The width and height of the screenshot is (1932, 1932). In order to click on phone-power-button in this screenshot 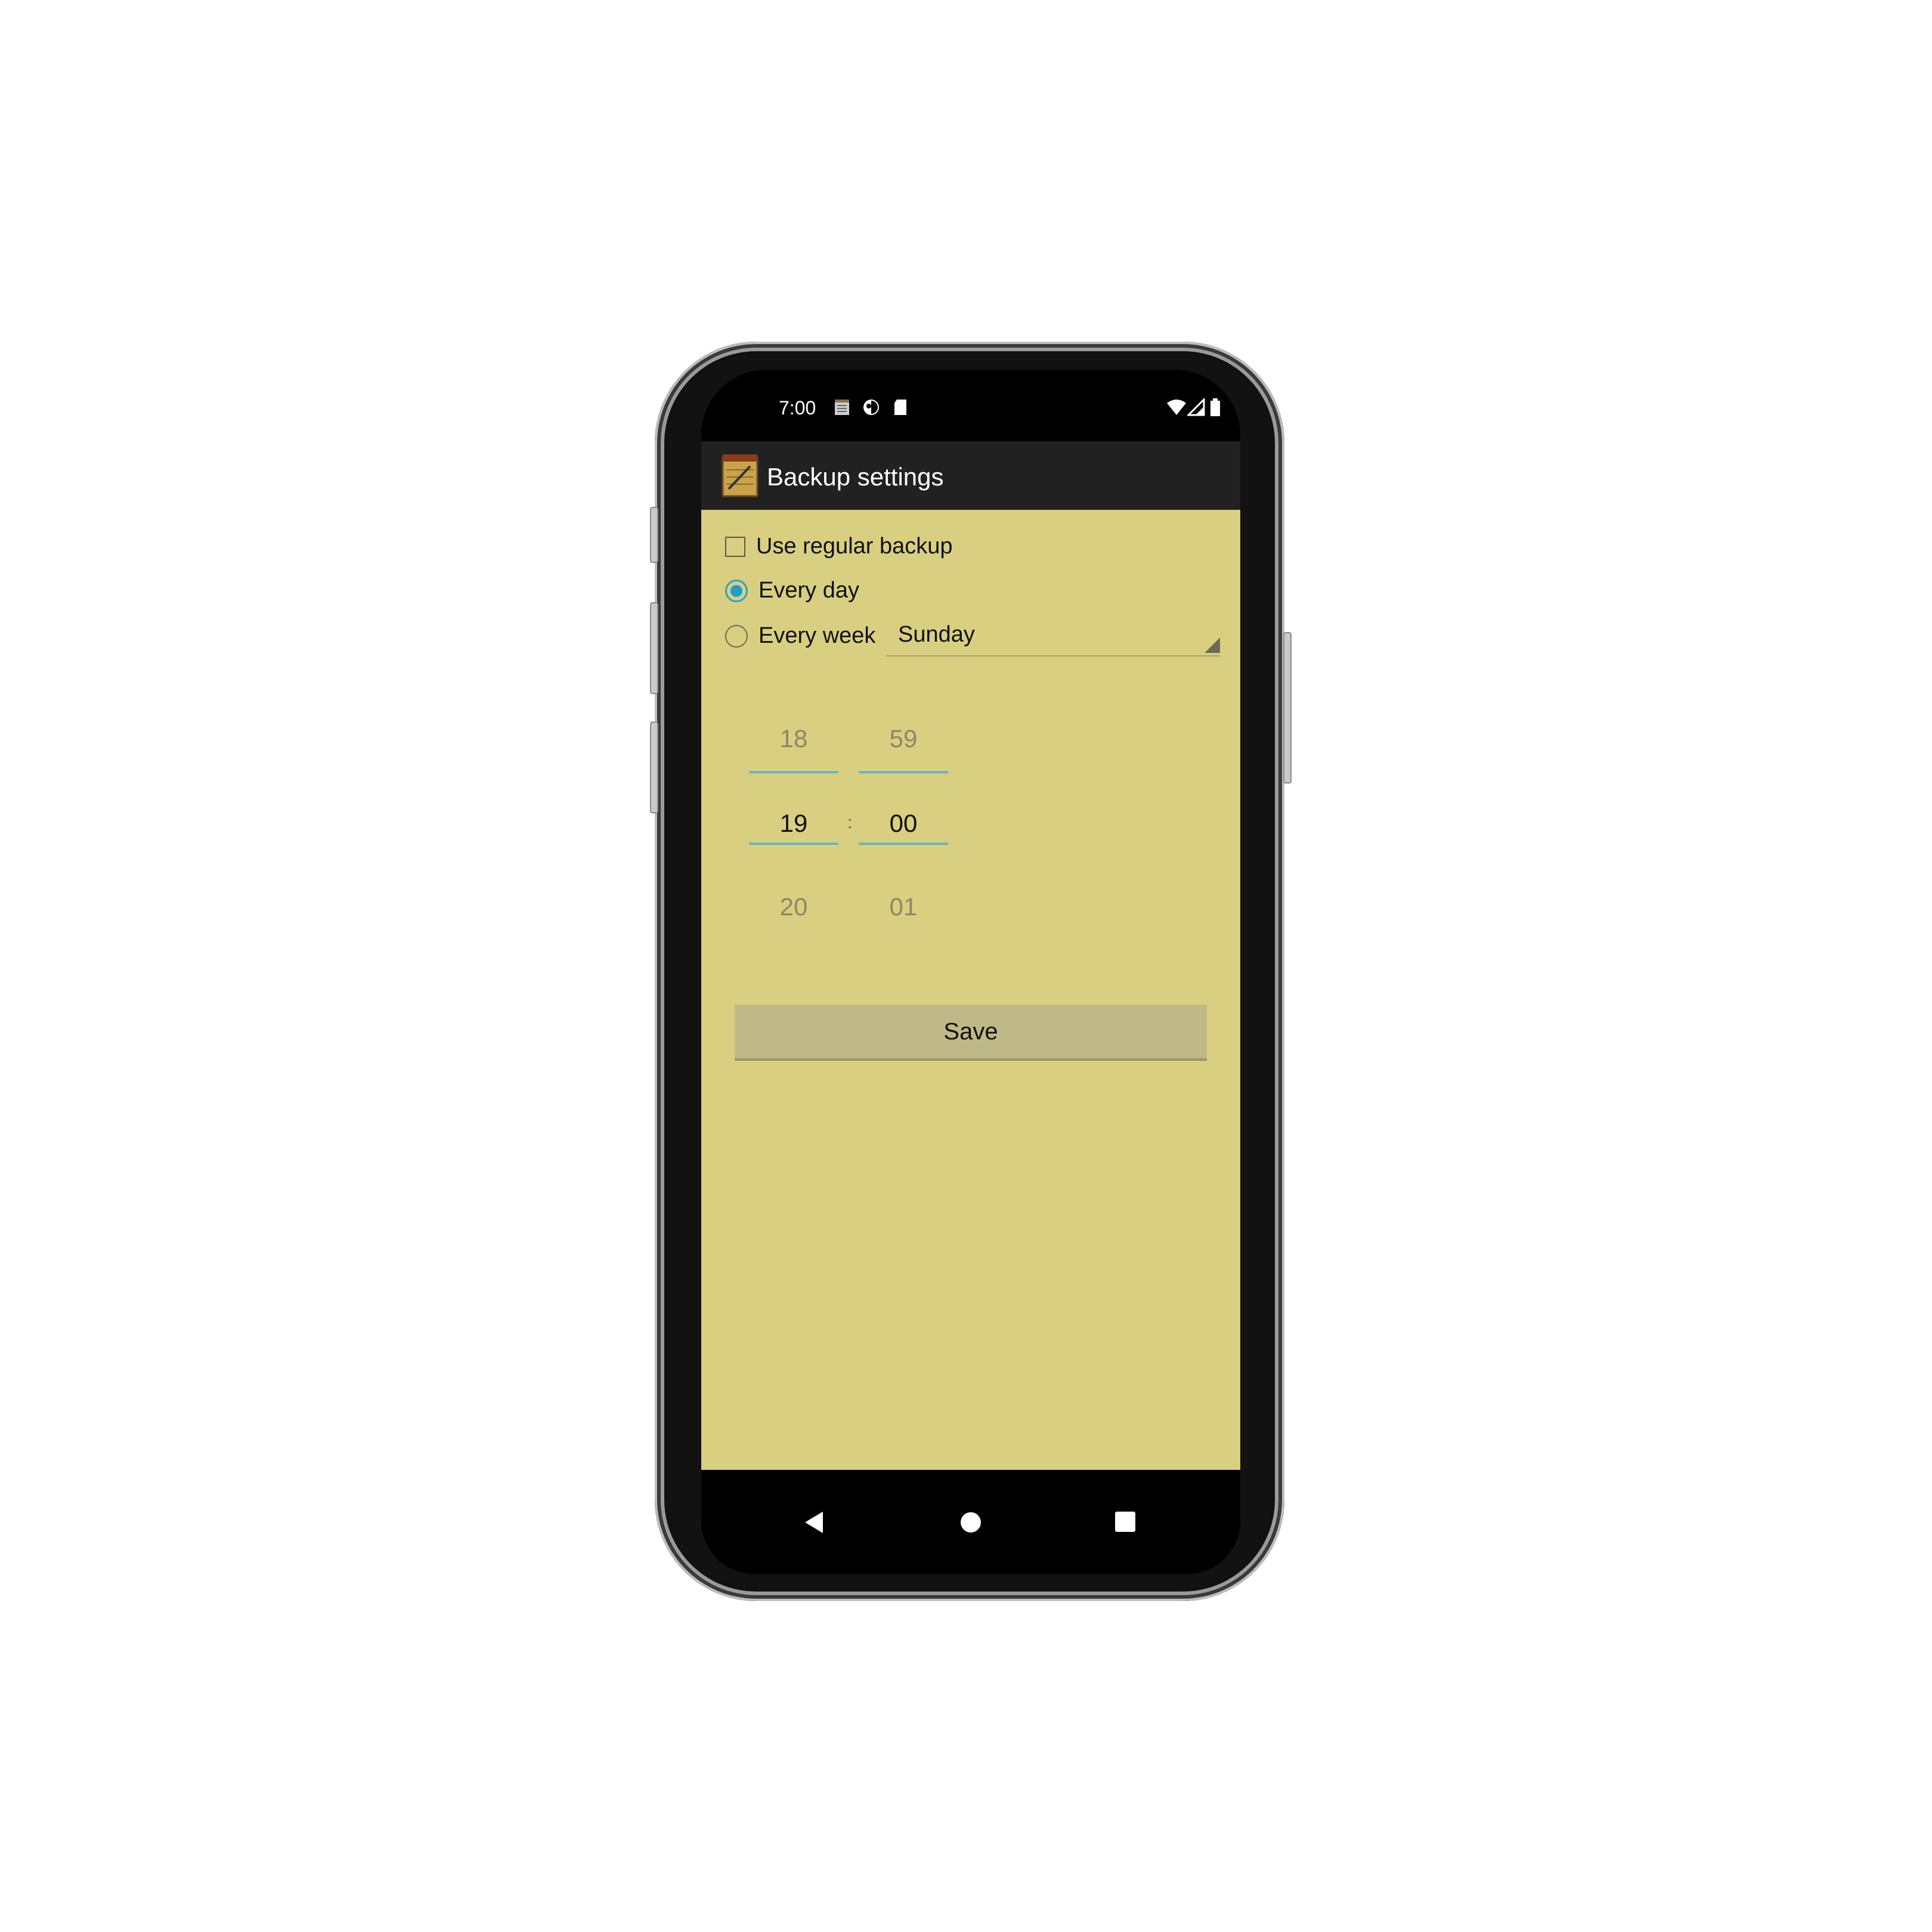, I will do `click(1288, 708)`.